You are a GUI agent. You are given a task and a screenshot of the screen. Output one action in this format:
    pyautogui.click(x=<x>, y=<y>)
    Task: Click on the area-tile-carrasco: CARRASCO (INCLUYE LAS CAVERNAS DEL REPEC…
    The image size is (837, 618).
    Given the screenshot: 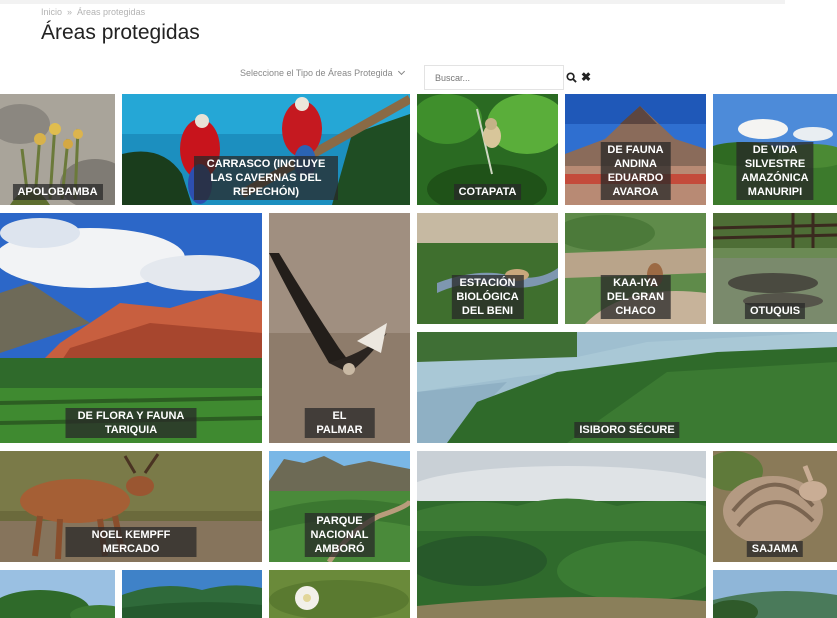 What is the action you would take?
    pyautogui.click(x=266, y=149)
    